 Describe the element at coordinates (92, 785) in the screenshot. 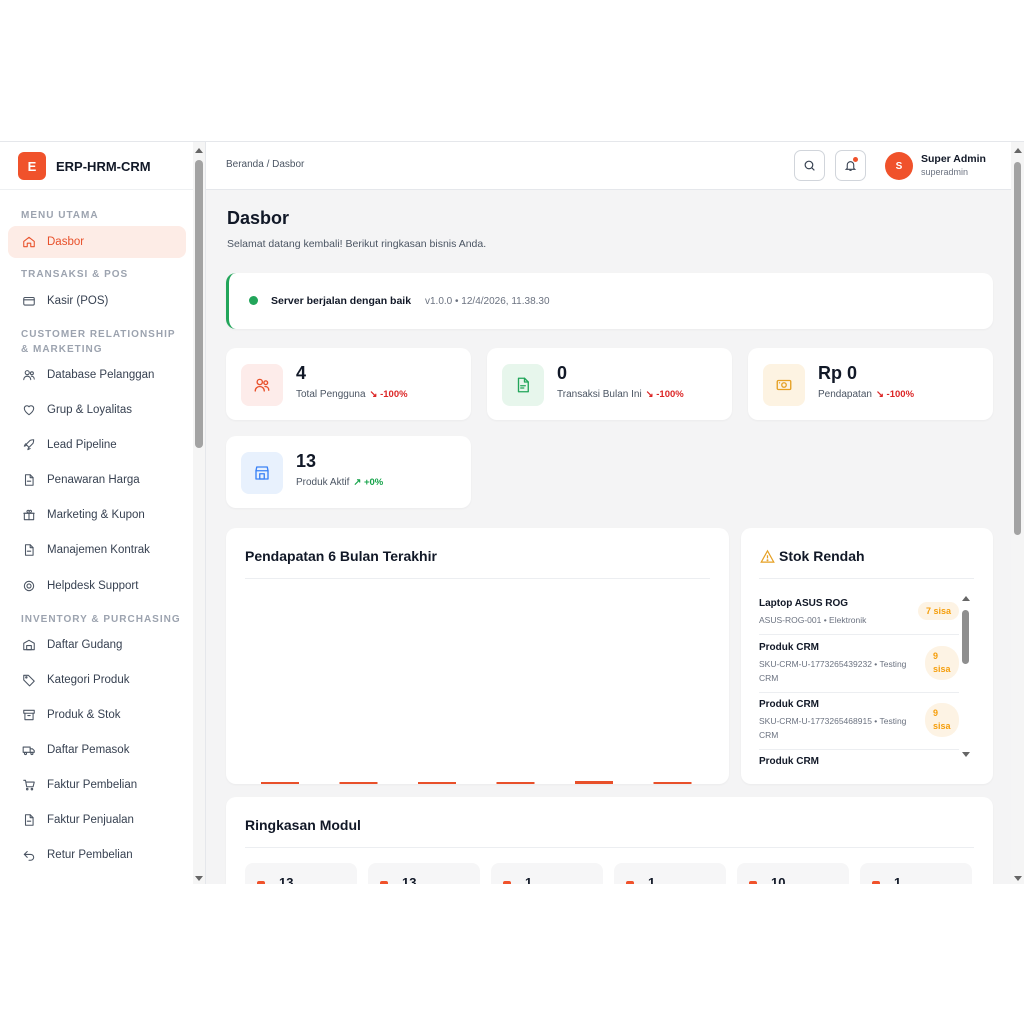

I see `sidebar-item-label: Faktur Pembelian` at that location.